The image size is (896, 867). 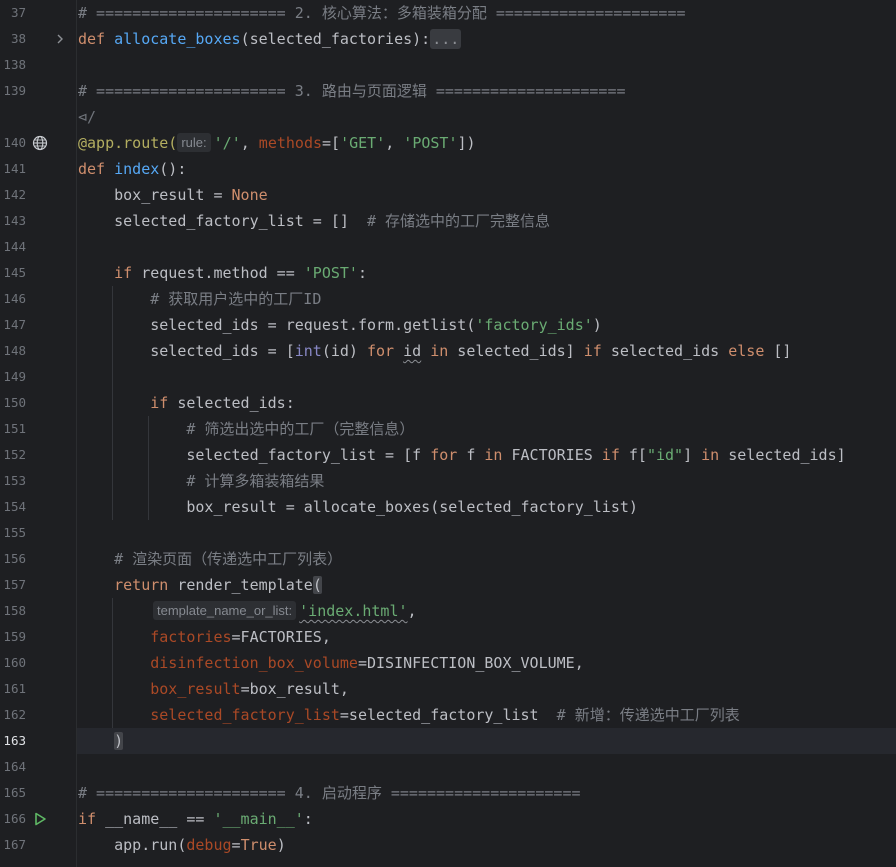 I want to click on keyword: def, so click(x=96, y=39).